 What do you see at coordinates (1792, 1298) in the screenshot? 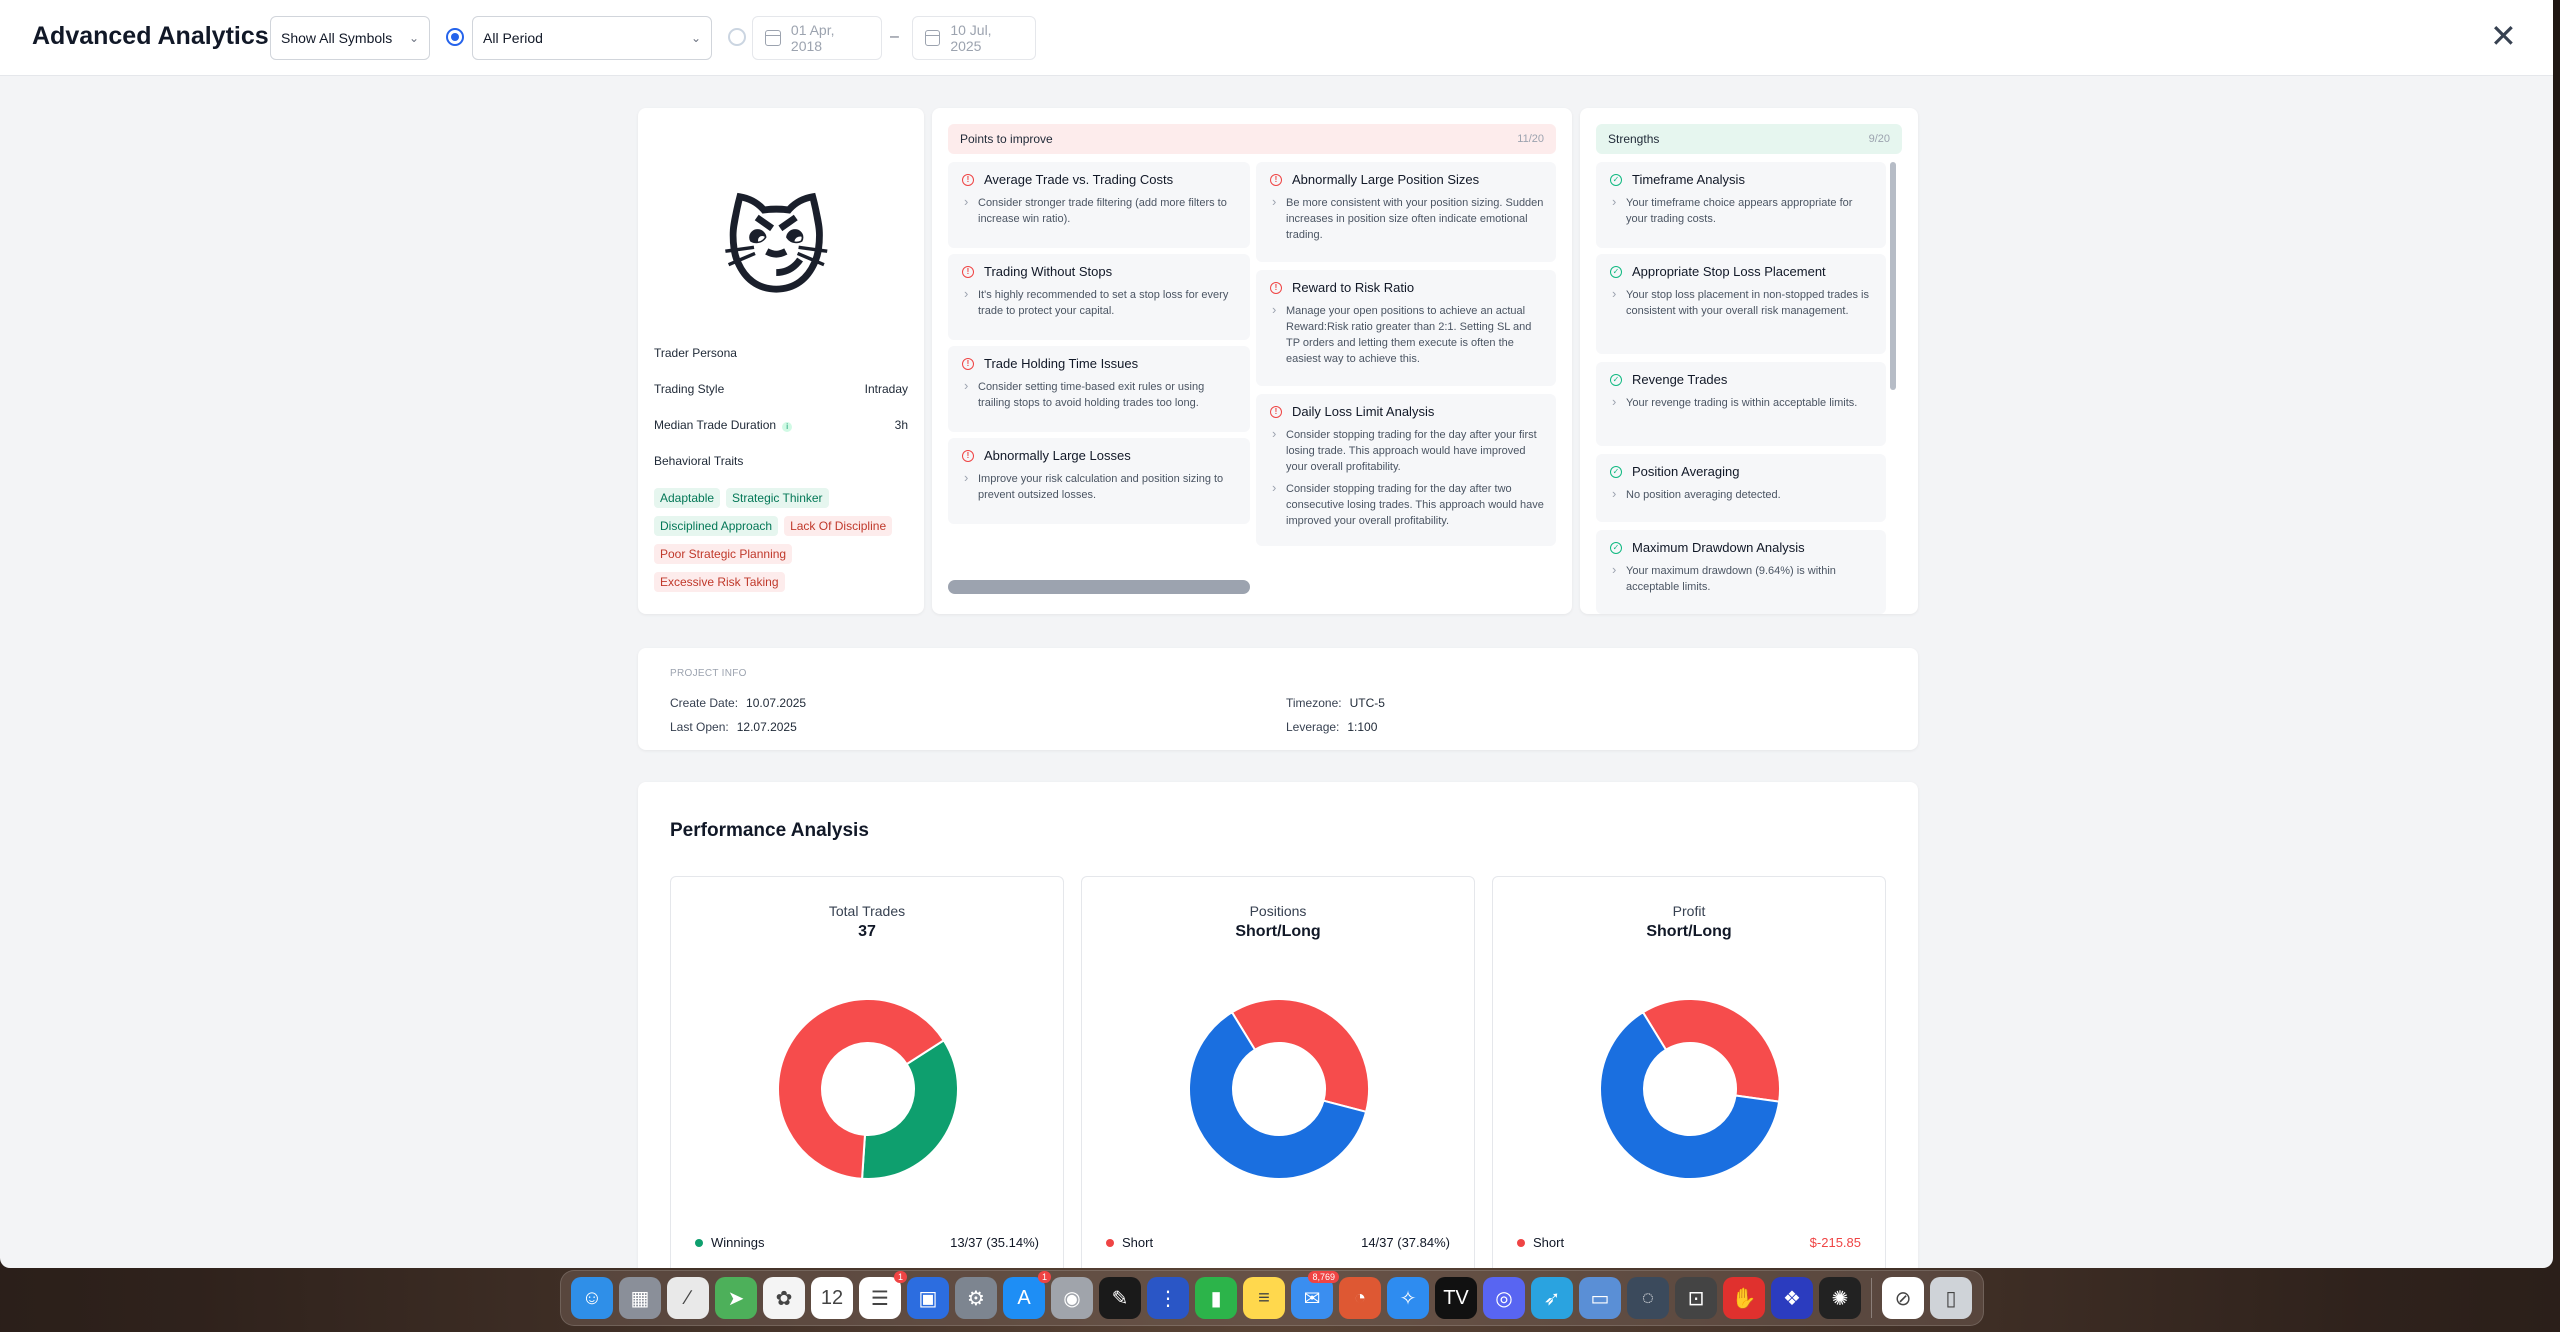
I see `cursor-icon: ❖` at bounding box center [1792, 1298].